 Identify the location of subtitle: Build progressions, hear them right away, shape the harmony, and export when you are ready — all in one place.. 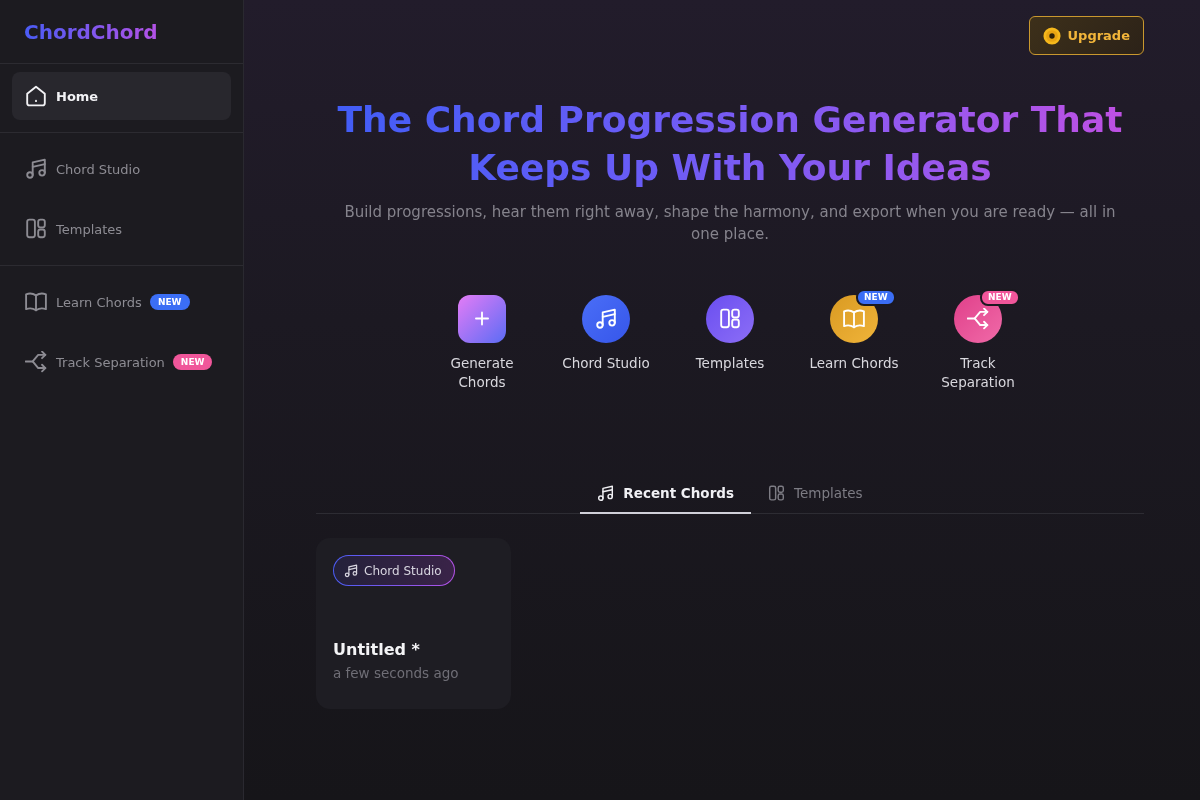
(730, 223).